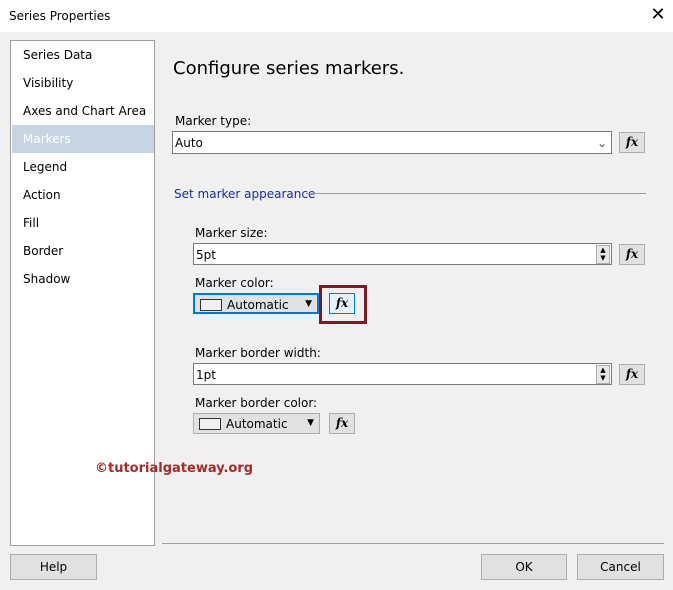 The width and height of the screenshot is (673, 590). What do you see at coordinates (632, 142) in the screenshot?
I see `marker-type-fx-button: fx` at bounding box center [632, 142].